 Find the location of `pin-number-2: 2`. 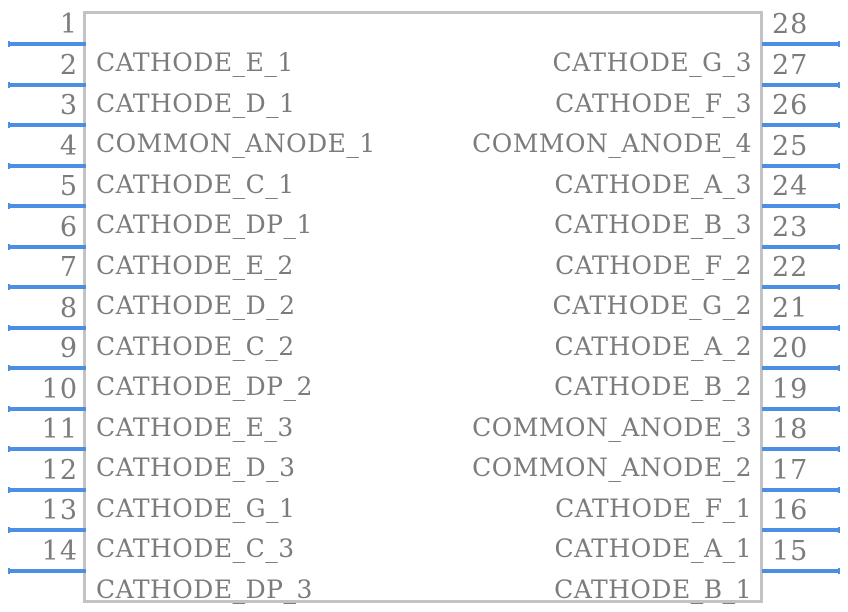

pin-number-2: 2 is located at coordinates (68, 65).